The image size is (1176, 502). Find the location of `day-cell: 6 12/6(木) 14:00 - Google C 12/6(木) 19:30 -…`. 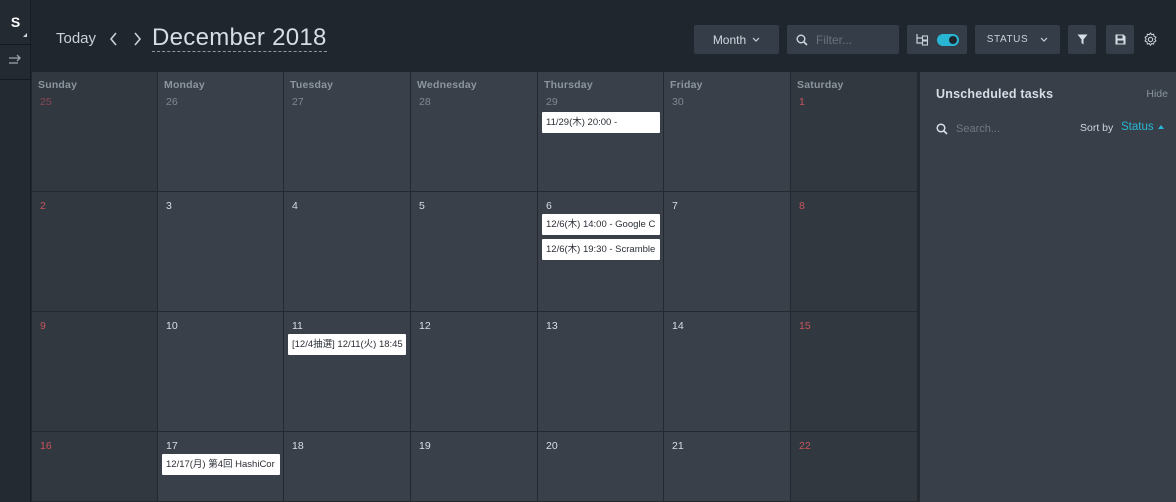

day-cell: 6 12/6(木) 14:00 - Google C 12/6(木) 19:30 -… is located at coordinates (601, 252).